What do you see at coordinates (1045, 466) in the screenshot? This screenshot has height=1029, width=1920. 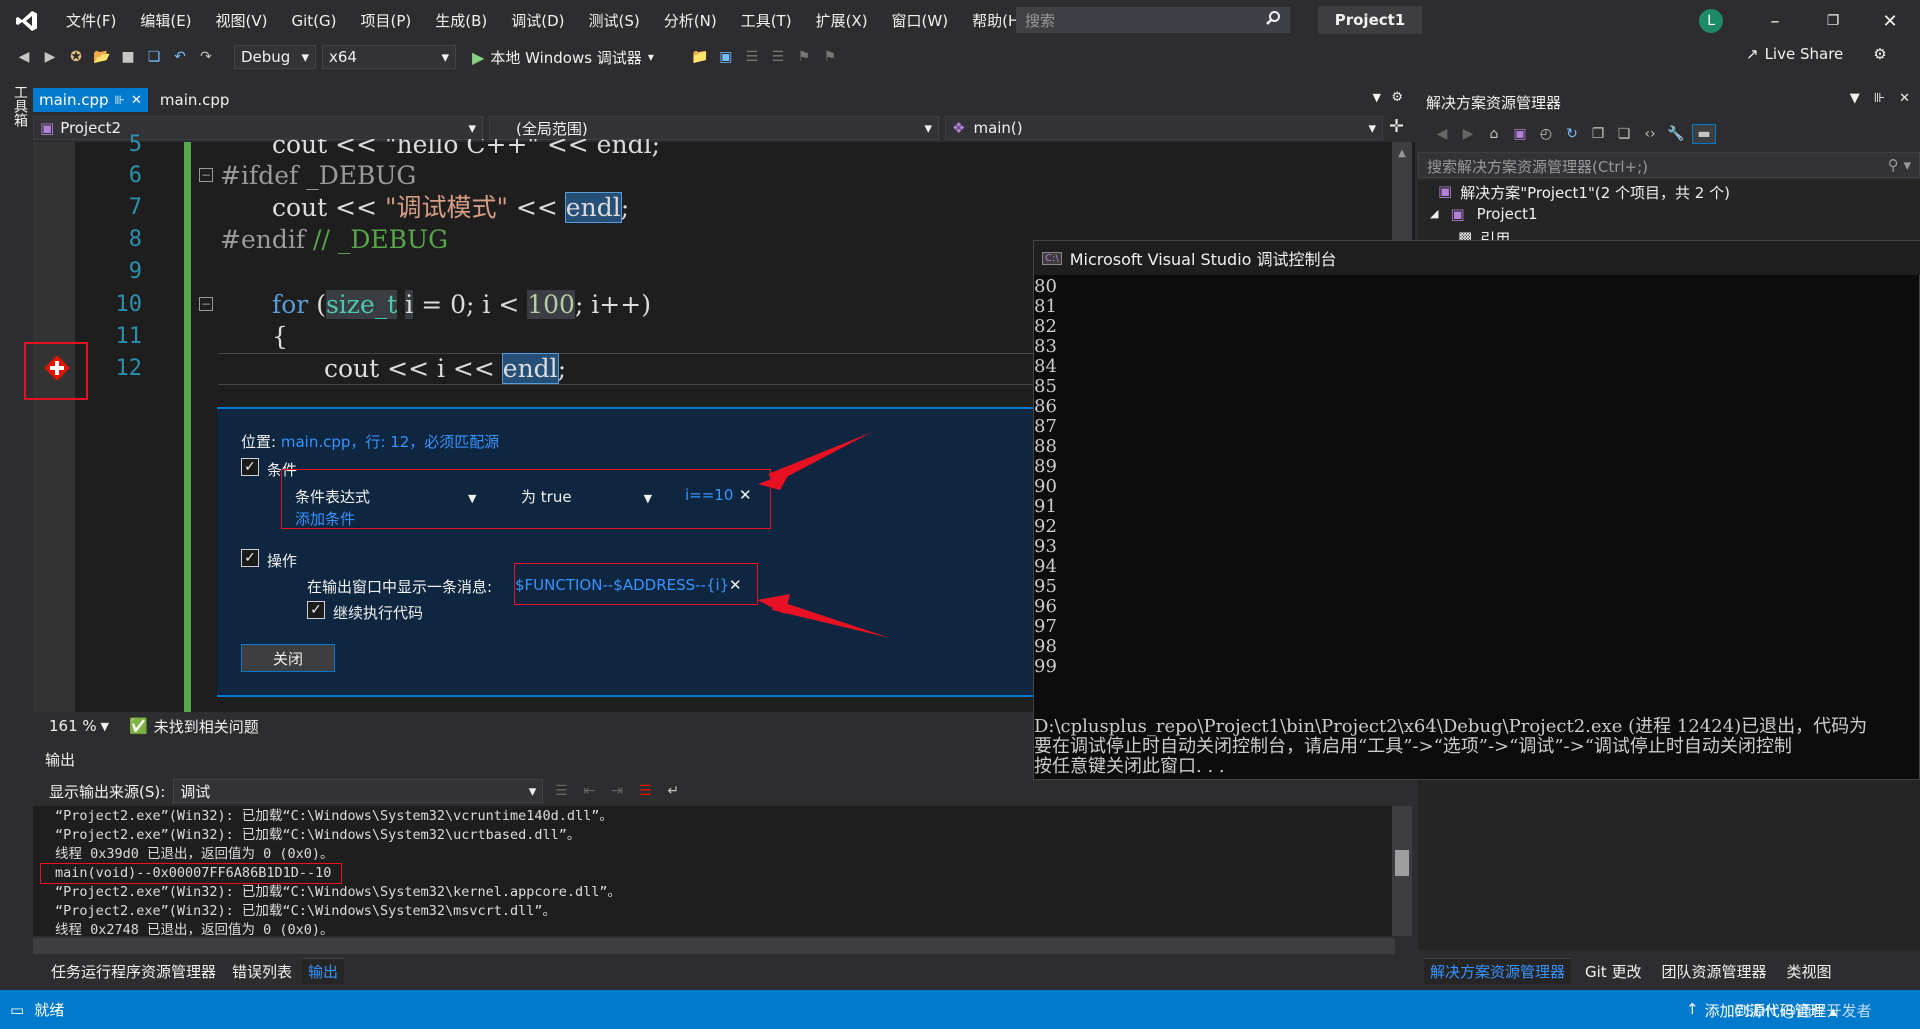 I see `console-line: 89` at bounding box center [1045, 466].